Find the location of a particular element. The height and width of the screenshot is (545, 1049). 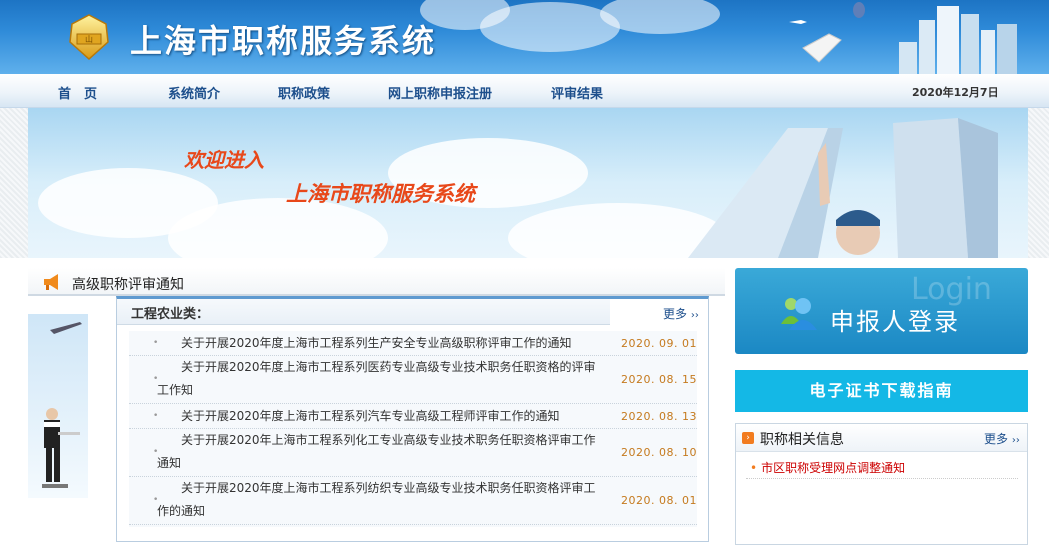

svg-text: 山 is located at coordinates (89, 39).